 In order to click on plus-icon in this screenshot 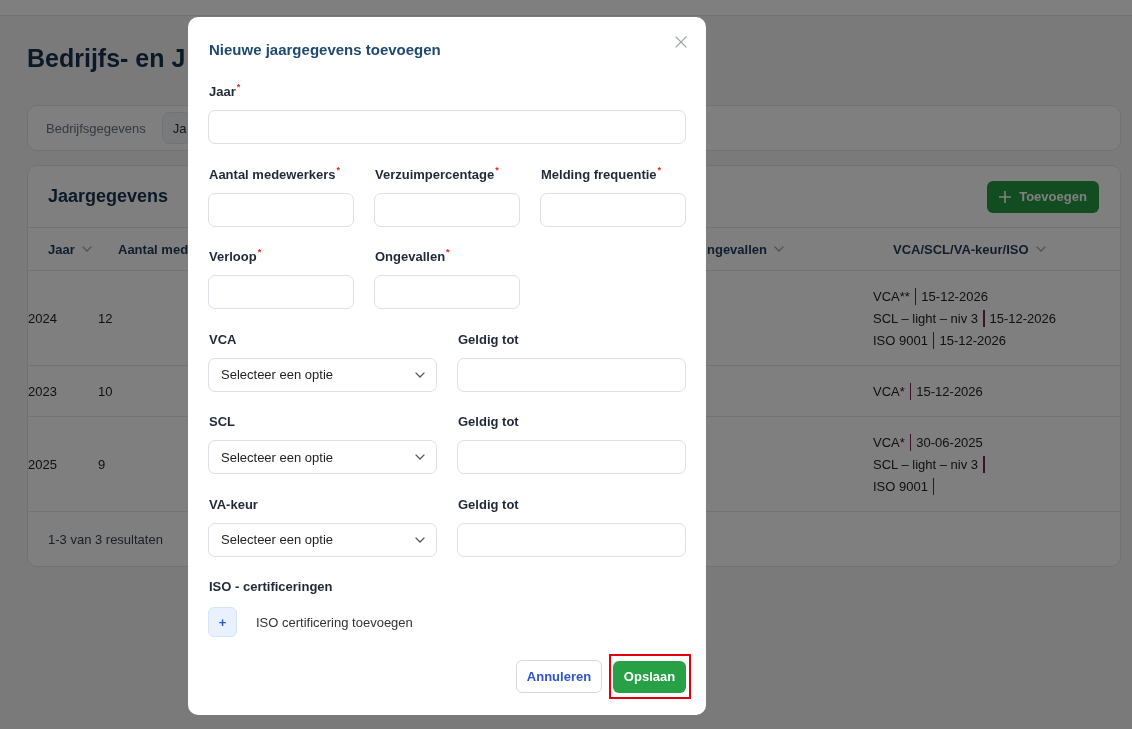, I will do `click(1005, 196)`.